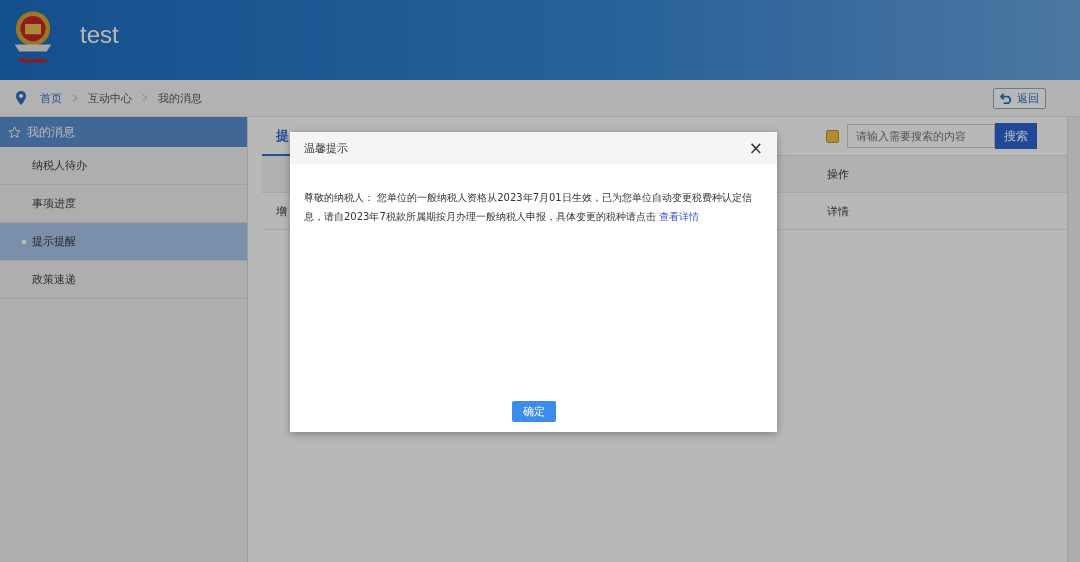 This screenshot has height=562, width=1080. What do you see at coordinates (110, 98) in the screenshot?
I see `breadcrumb-item: 互动中心` at bounding box center [110, 98].